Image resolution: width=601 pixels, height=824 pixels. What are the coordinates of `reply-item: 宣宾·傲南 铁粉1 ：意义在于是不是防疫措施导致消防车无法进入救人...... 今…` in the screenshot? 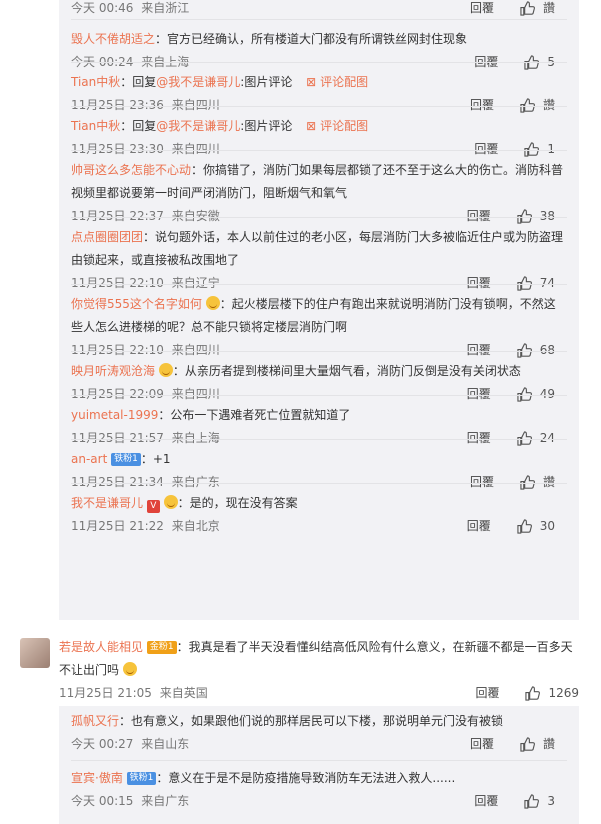 It's located at (319, 788).